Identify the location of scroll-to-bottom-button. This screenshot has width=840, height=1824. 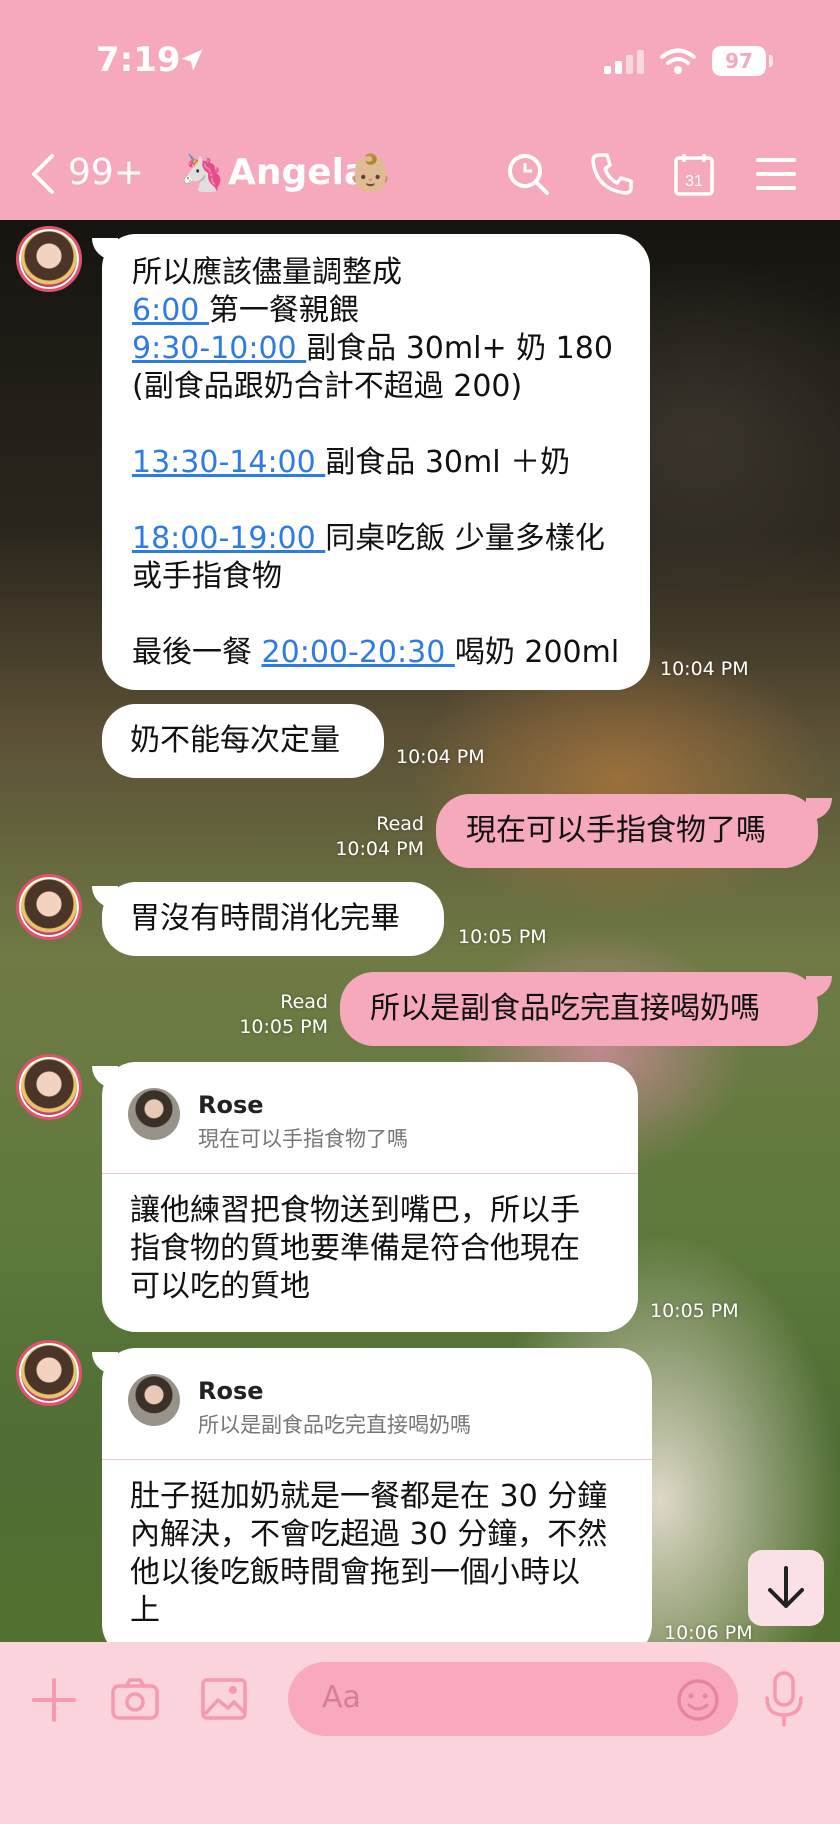
(786, 1588).